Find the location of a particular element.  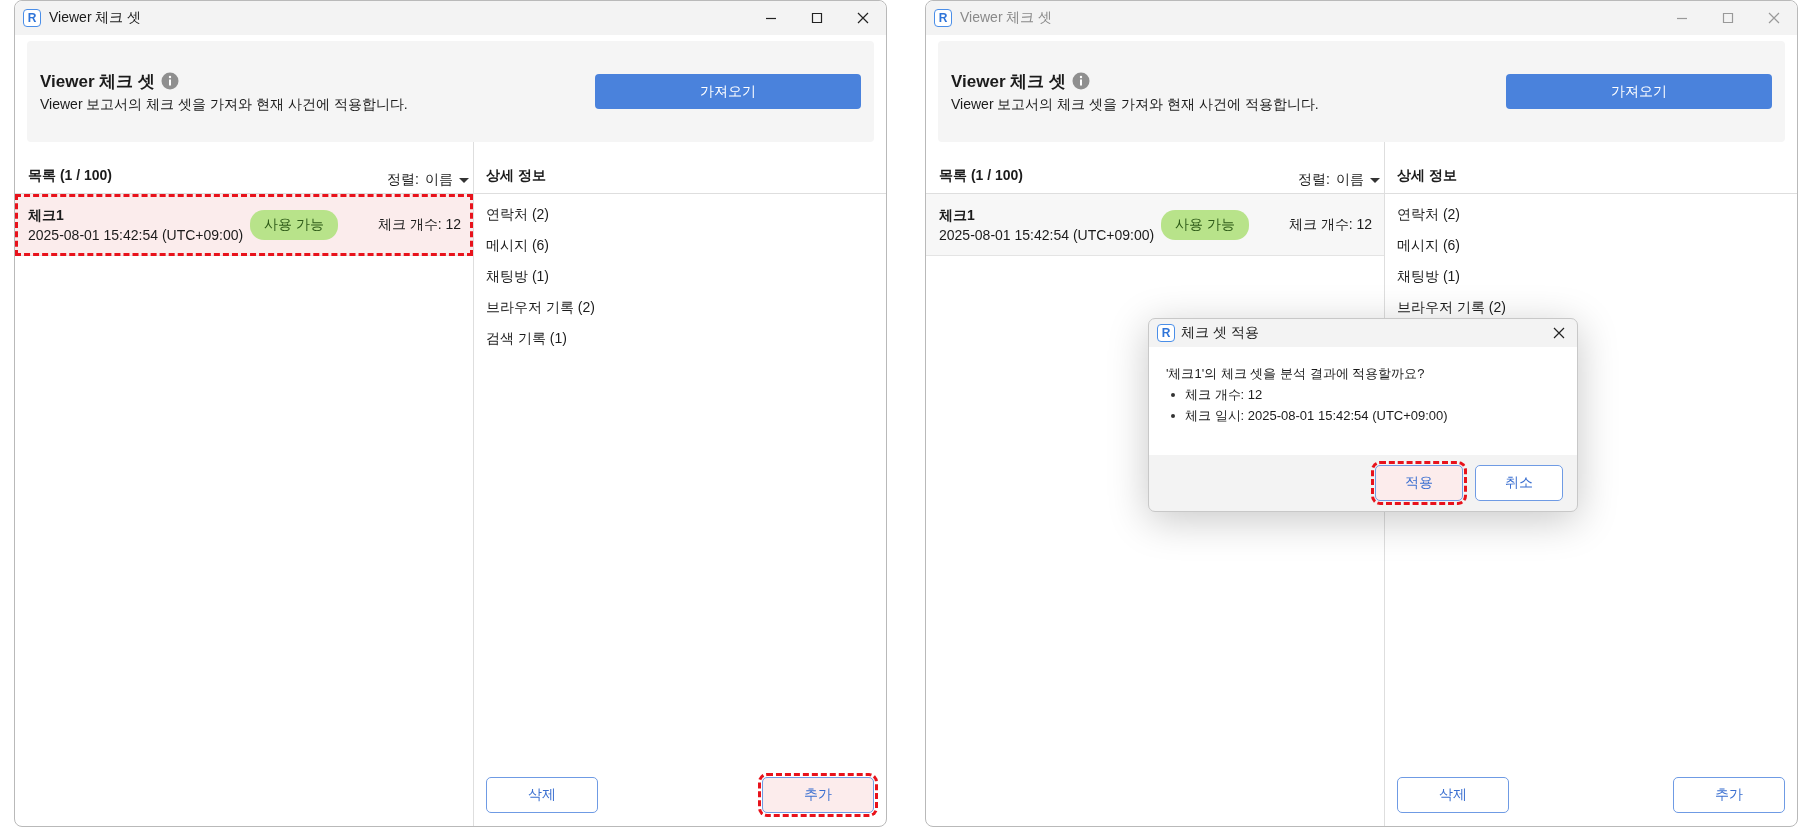

dialog-detail: 체크 개수: 12 is located at coordinates (1224, 395).